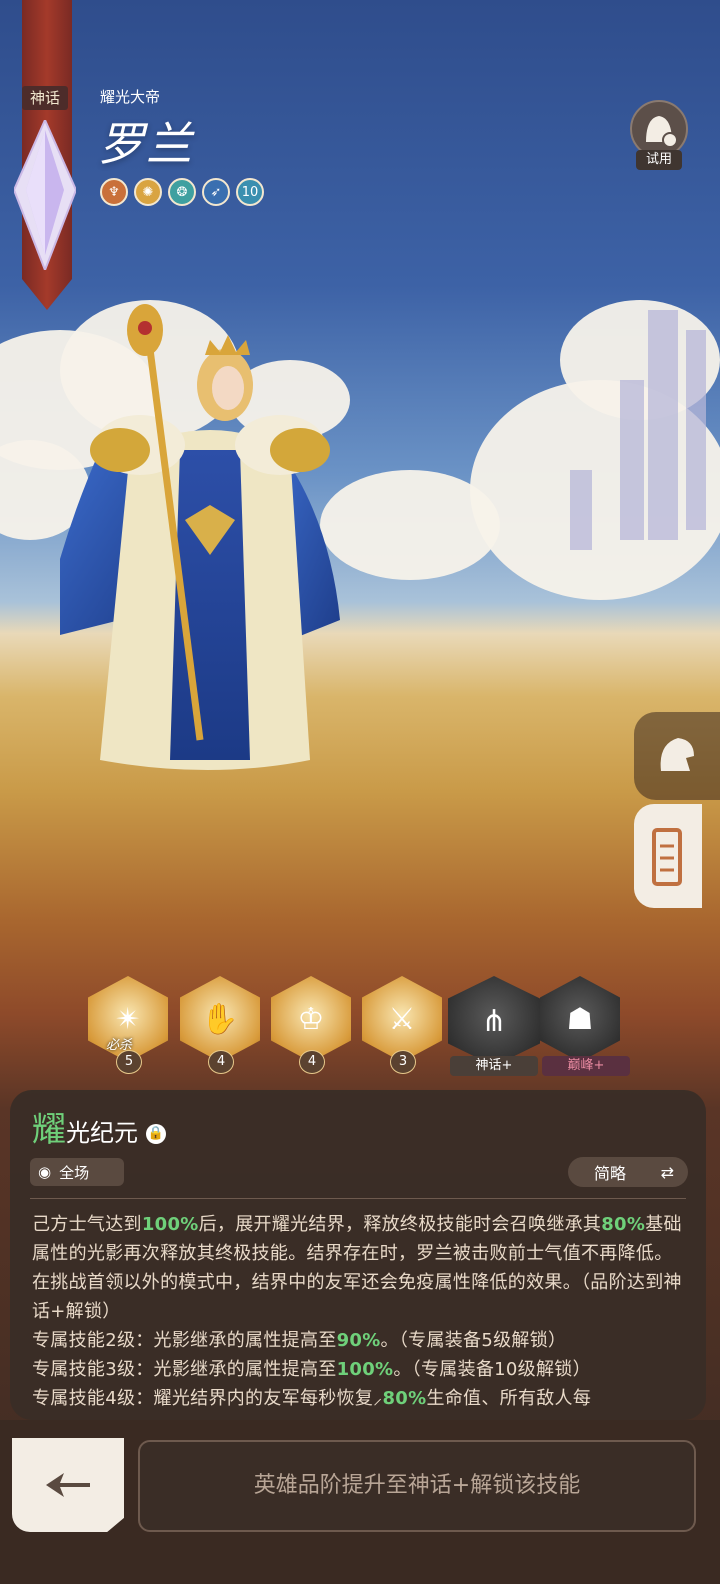 The height and width of the screenshot is (1584, 720). Describe the element at coordinates (473, 1340) in the screenshot. I see `desc-text: 。（专属装备5级解锁）` at that location.